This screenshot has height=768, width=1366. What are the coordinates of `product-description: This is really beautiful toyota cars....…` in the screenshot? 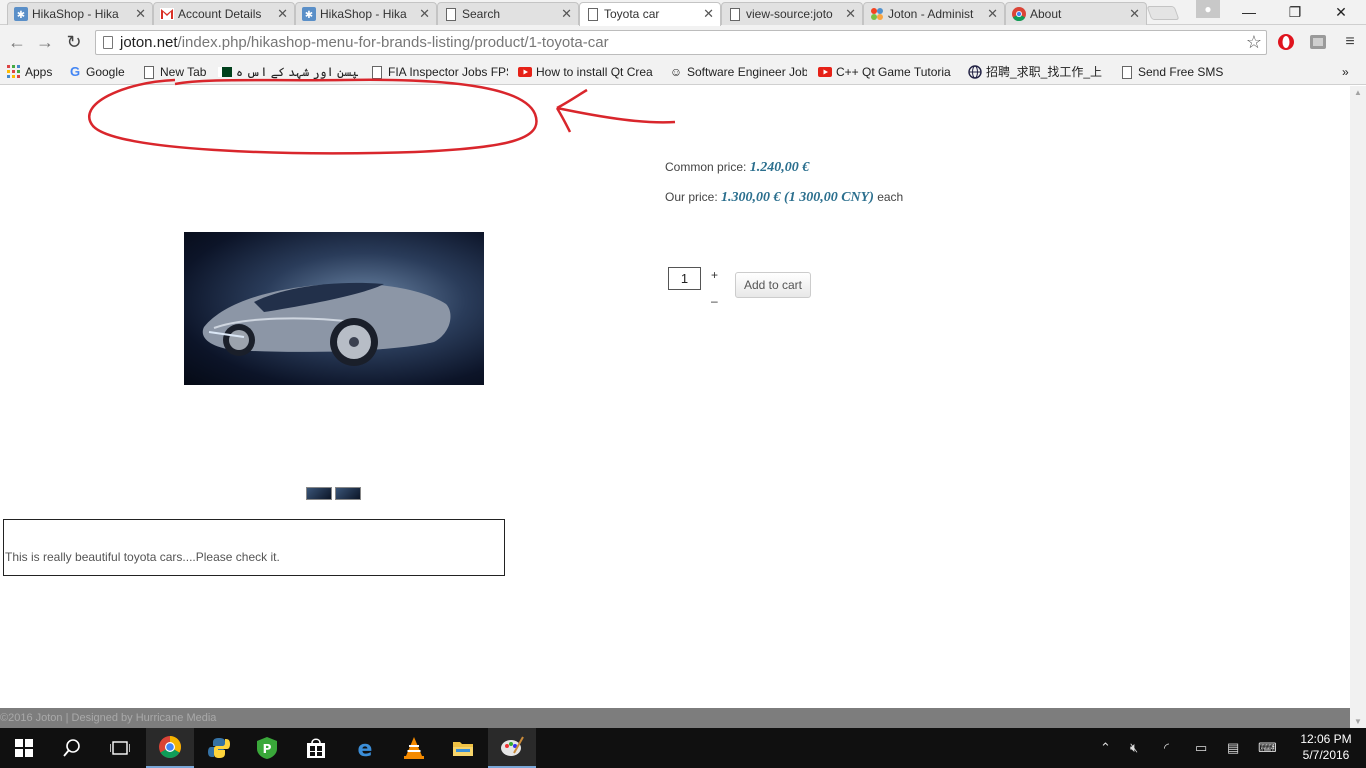 It's located at (142, 557).